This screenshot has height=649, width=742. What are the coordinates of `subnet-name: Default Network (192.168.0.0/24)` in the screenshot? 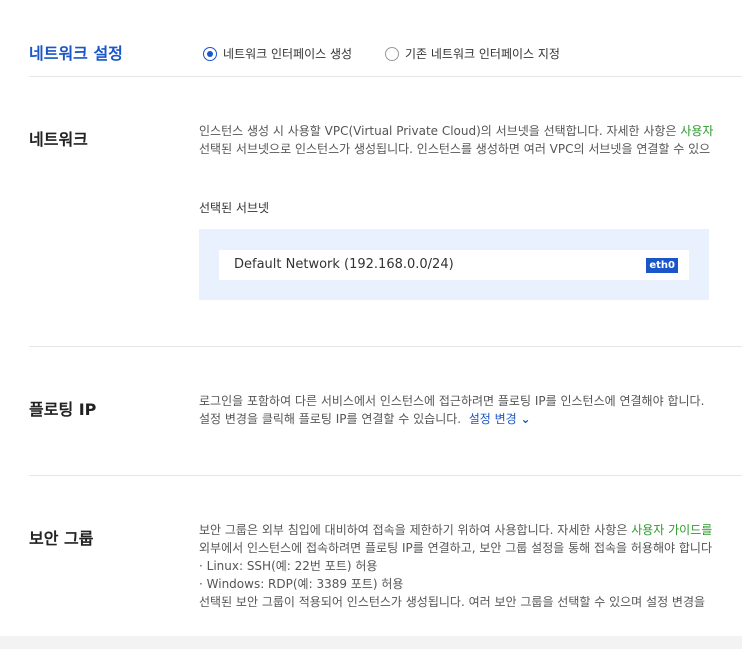 It's located at (344, 264).